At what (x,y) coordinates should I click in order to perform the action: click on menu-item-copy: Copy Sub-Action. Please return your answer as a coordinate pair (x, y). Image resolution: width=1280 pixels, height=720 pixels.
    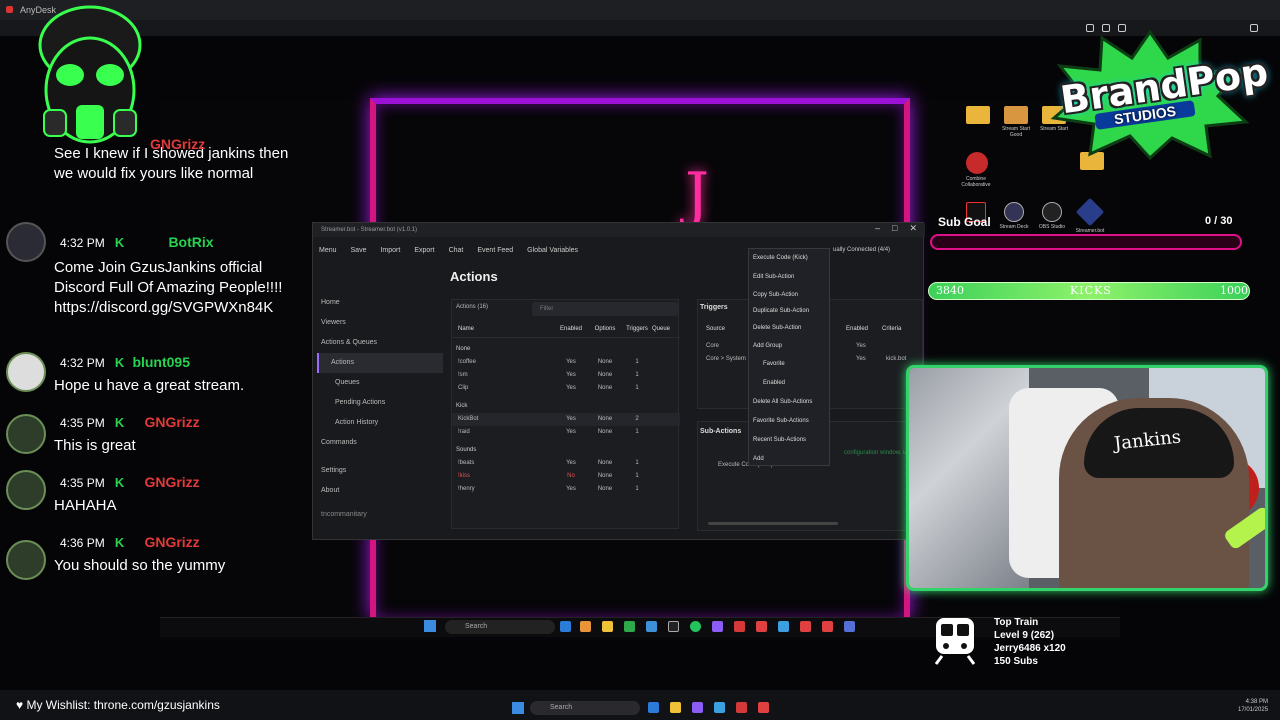
    Looking at the image, I should click on (789, 295).